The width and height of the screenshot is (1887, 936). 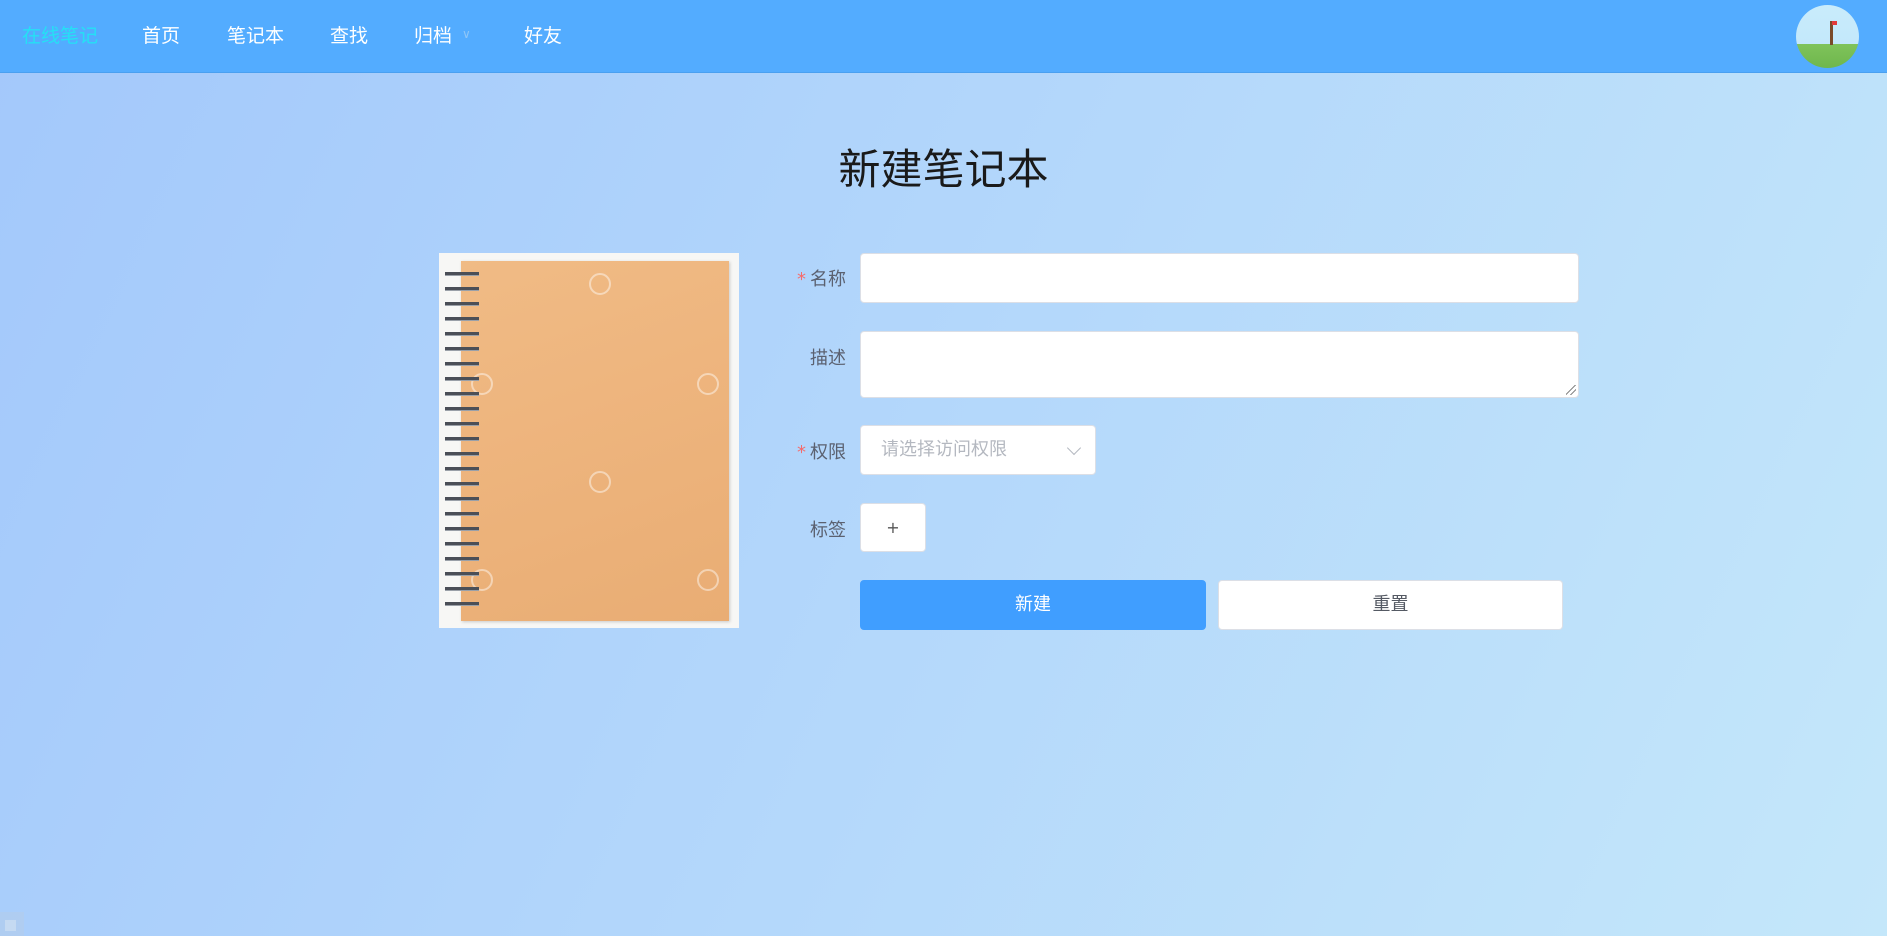 What do you see at coordinates (1219, 364) in the screenshot?
I see `description-textarea` at bounding box center [1219, 364].